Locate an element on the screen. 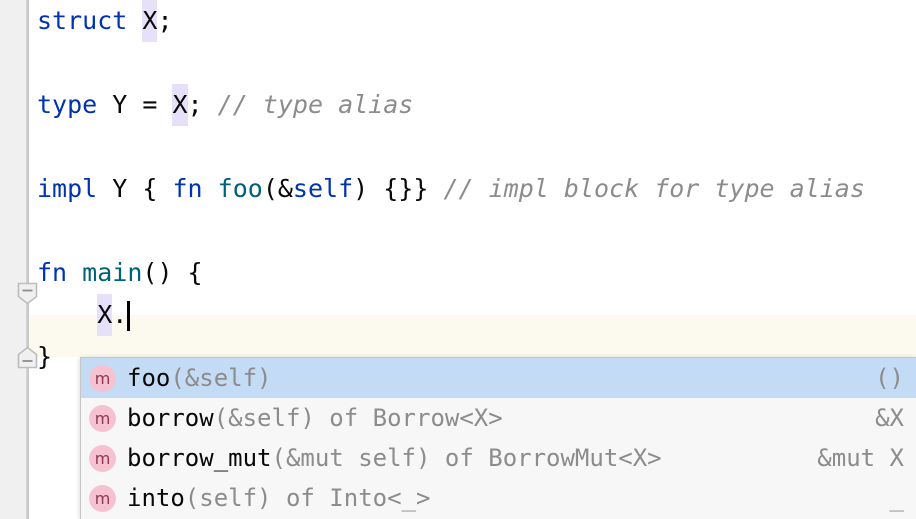 The width and height of the screenshot is (916, 519). code-line: struct X; is located at coordinates (101, 21).